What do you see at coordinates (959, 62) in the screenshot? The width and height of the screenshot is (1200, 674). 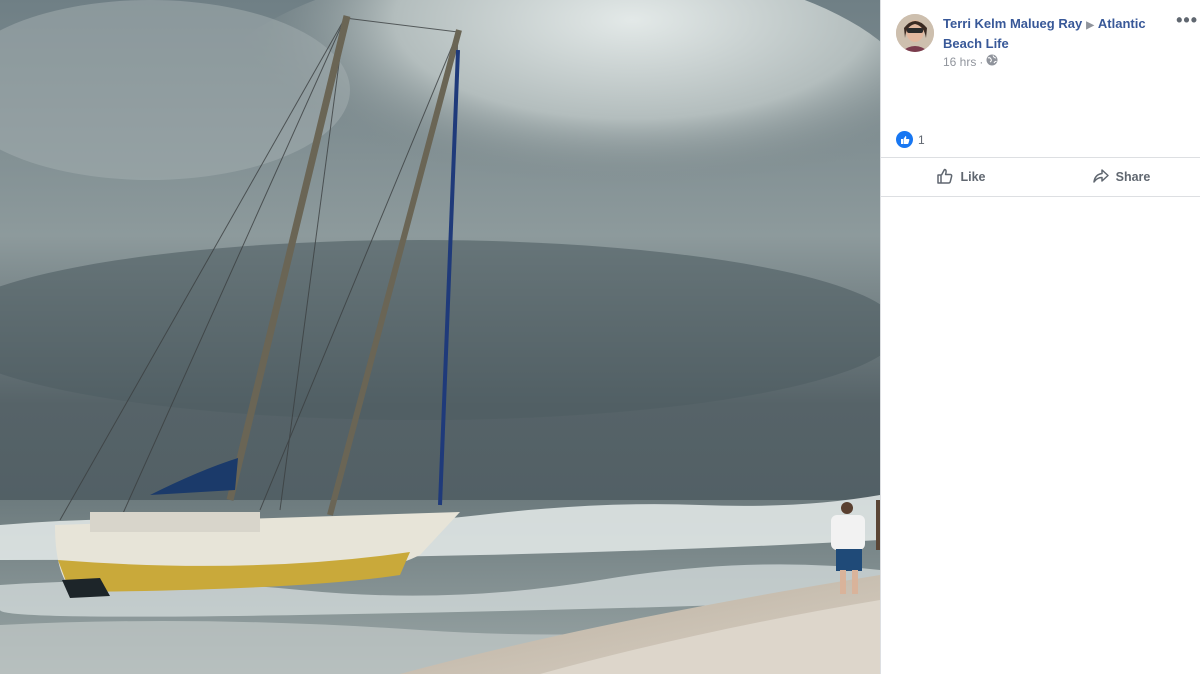 I see `timestamp-link: 16 hrs` at bounding box center [959, 62].